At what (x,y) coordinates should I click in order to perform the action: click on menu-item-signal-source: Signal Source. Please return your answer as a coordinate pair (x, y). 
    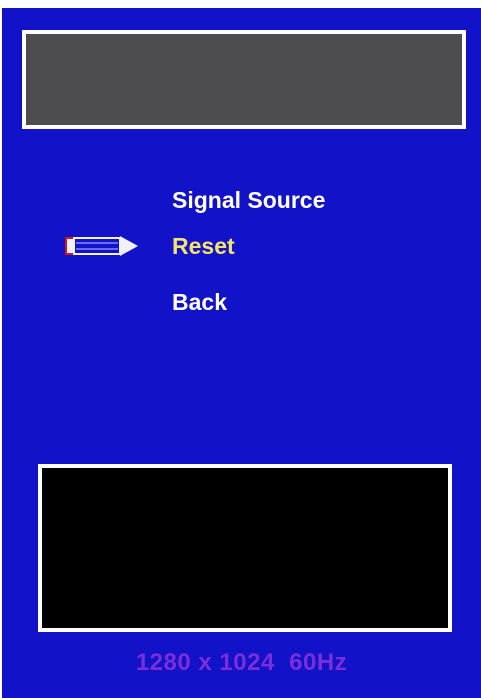
    Looking at the image, I should click on (248, 200).